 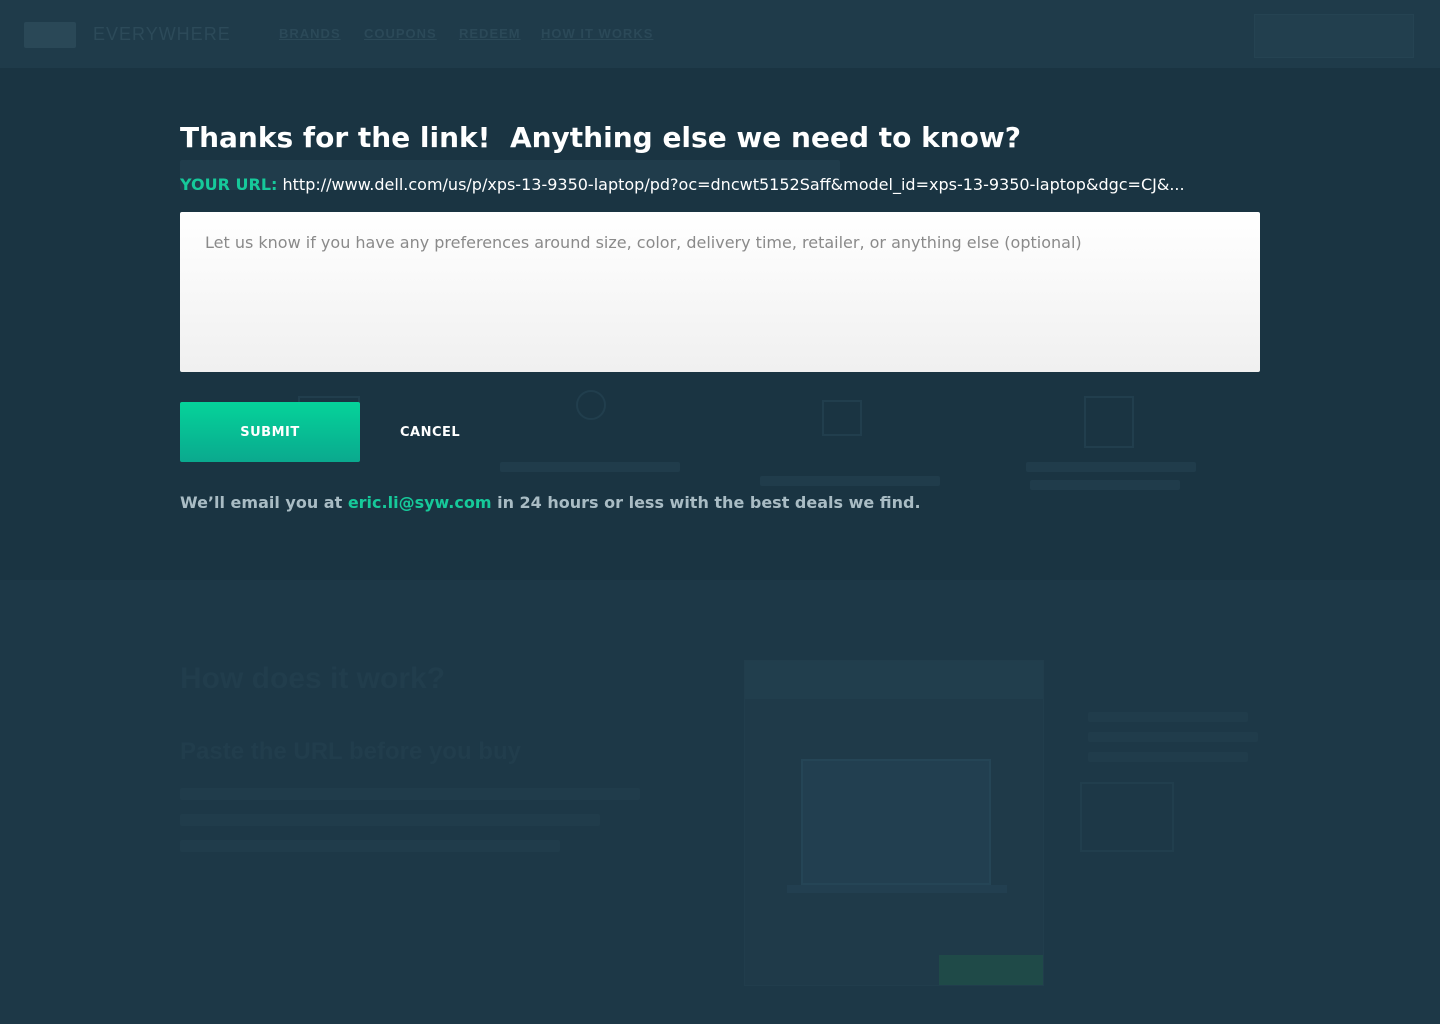 I want to click on preferences-textarea, so click(x=720, y=292).